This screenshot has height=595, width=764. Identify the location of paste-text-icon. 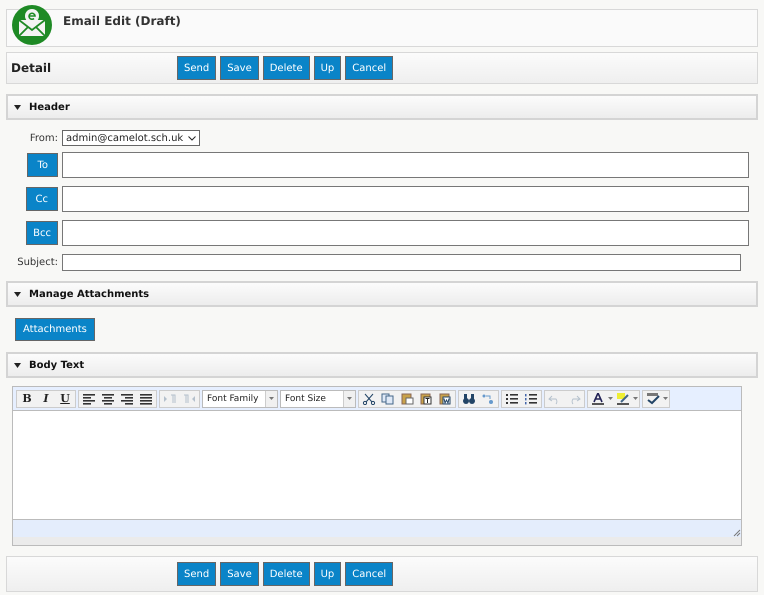
(426, 398).